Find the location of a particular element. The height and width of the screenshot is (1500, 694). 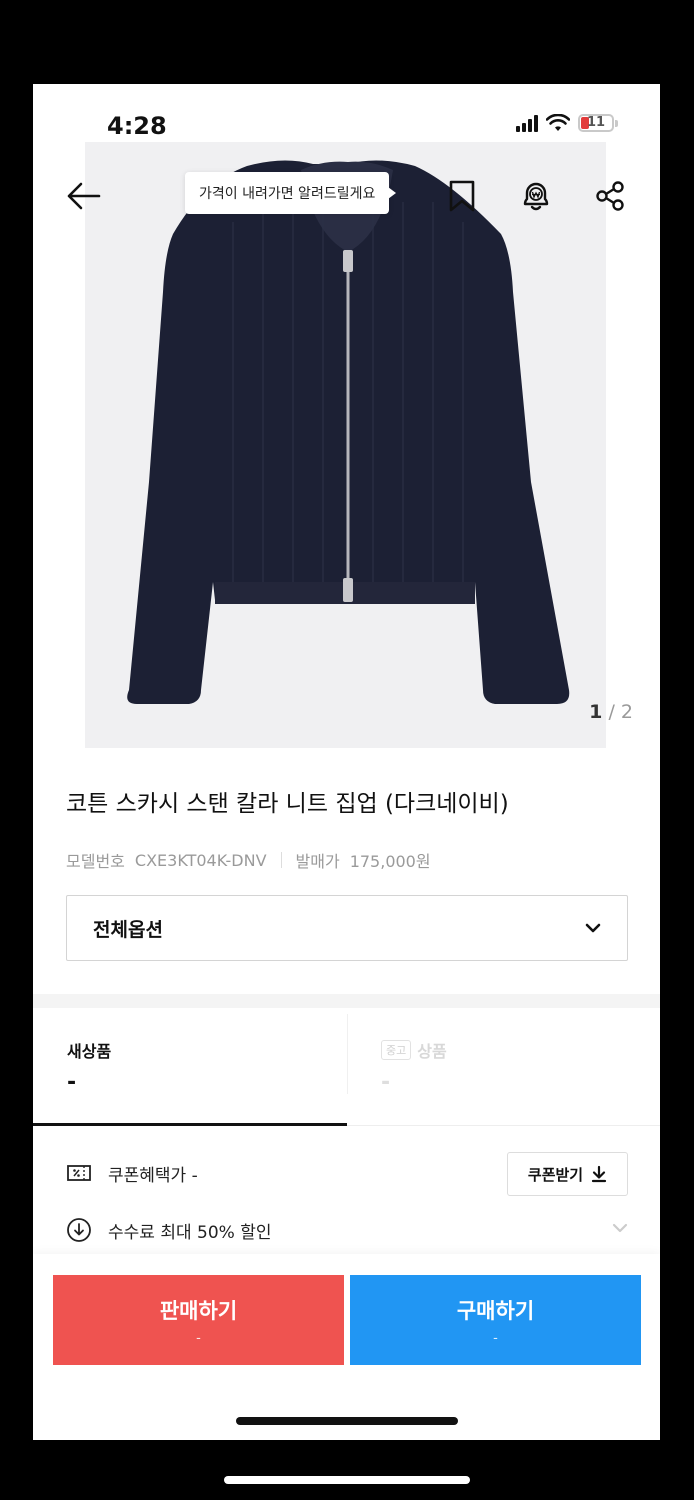

battery-cap is located at coordinates (616, 123).